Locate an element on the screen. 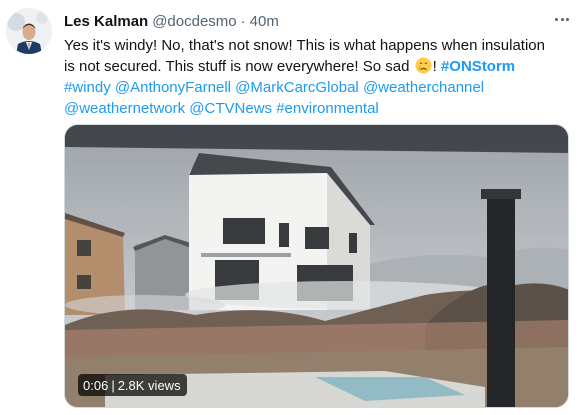 The width and height of the screenshot is (585, 415). video-view-count: 2.8K views is located at coordinates (149, 385).